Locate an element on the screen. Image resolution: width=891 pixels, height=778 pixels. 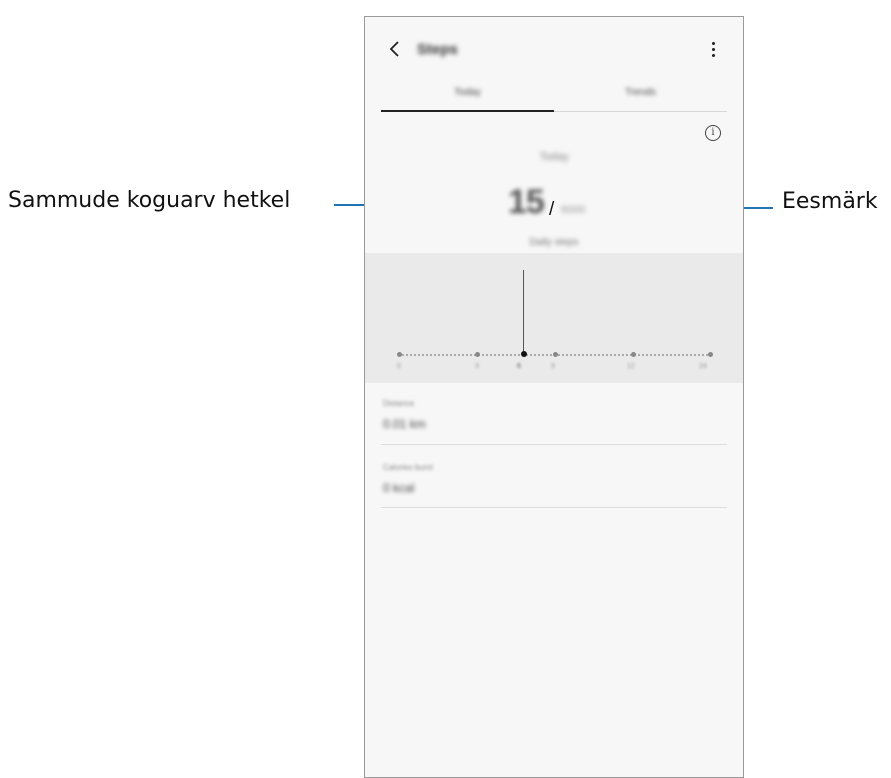
callout-current-steps: Sammude koguarv hetkel is located at coordinates (149, 200).